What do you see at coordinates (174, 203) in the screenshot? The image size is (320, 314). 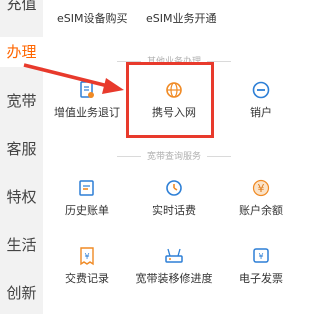 I see `realtime-charges-button: 实时话费` at bounding box center [174, 203].